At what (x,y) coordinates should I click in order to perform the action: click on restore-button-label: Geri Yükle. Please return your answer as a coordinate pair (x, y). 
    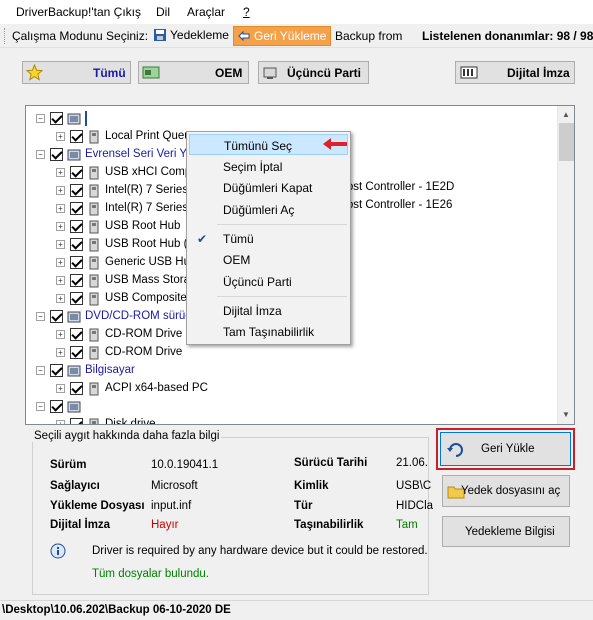
    Looking at the image, I should click on (508, 449).